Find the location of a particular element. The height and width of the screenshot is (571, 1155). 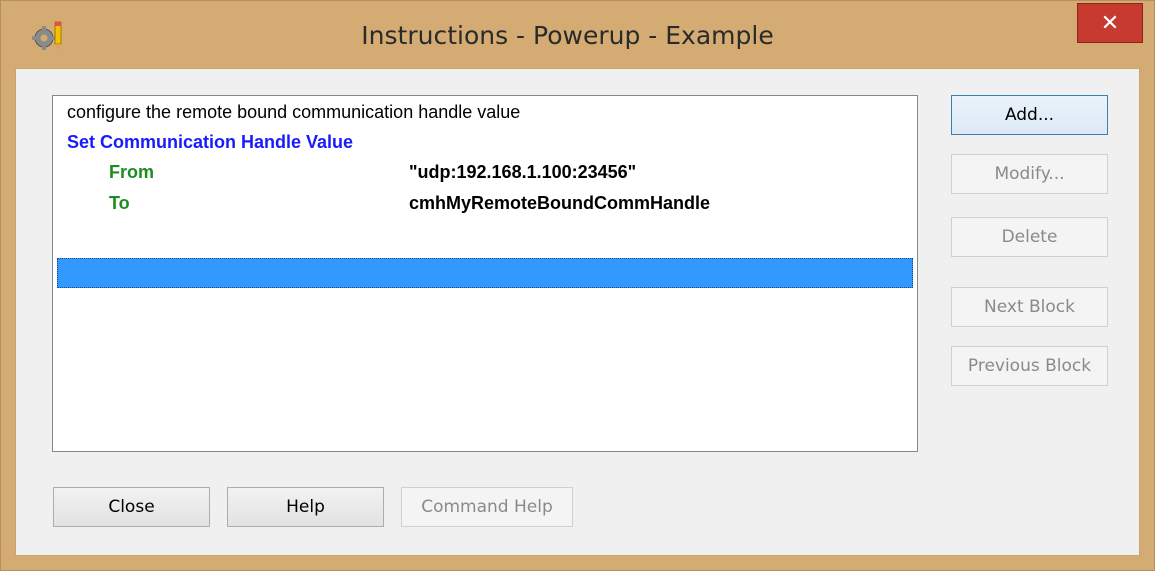

delete-button: Delete is located at coordinates (1029, 237).